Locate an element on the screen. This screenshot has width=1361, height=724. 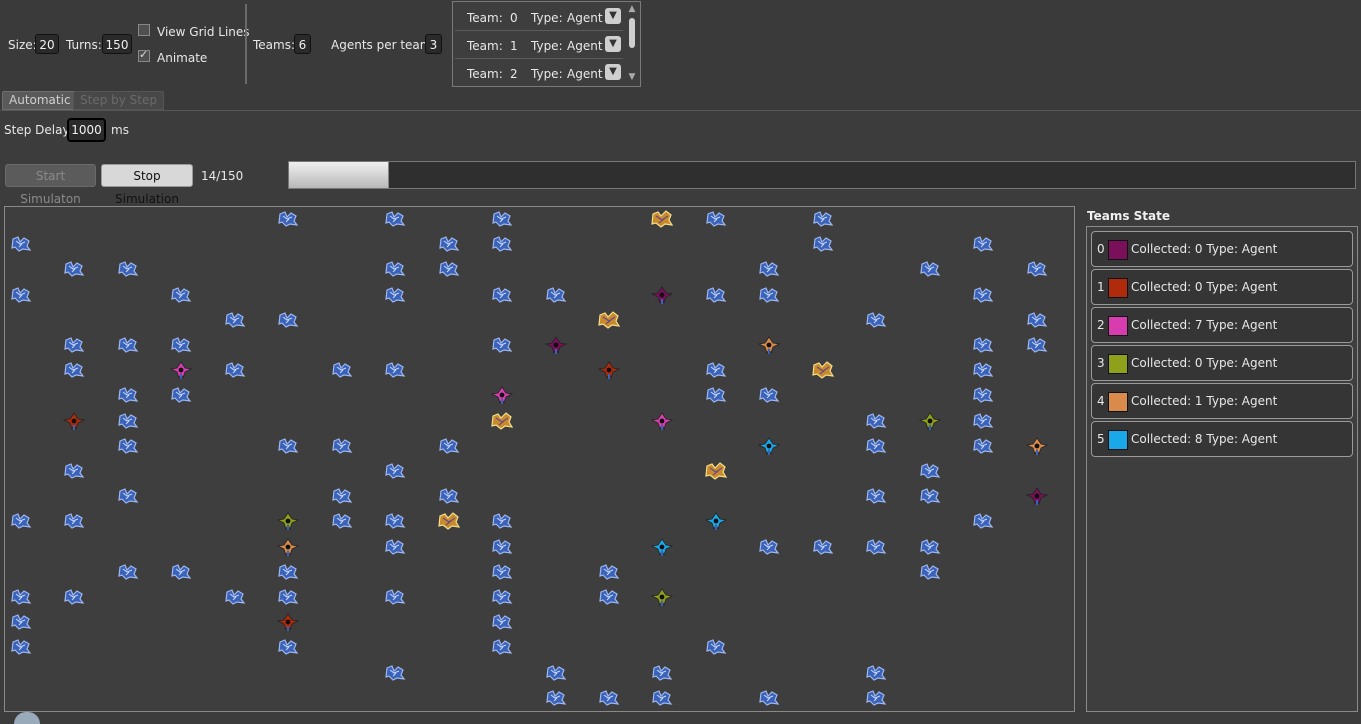
team-index: 1 is located at coordinates (1101, 287).